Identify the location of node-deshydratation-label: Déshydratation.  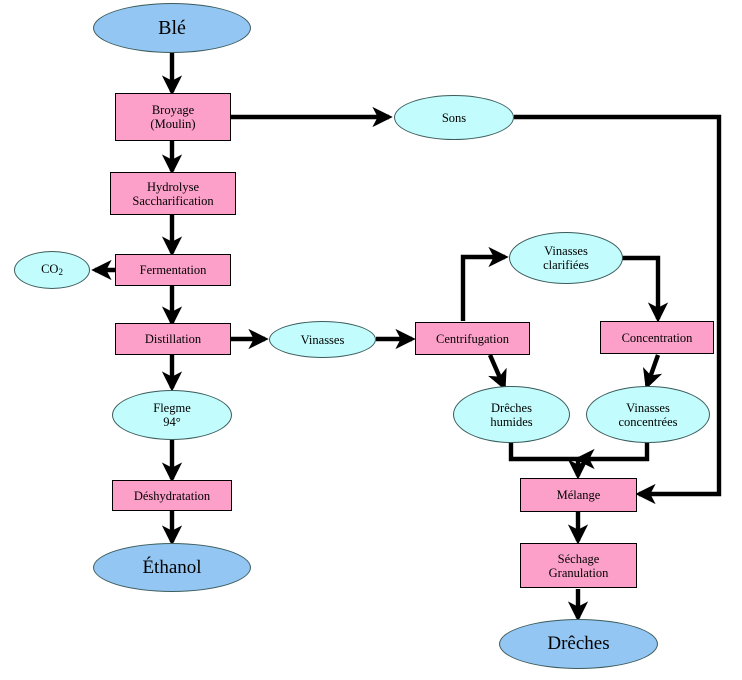
(172, 495).